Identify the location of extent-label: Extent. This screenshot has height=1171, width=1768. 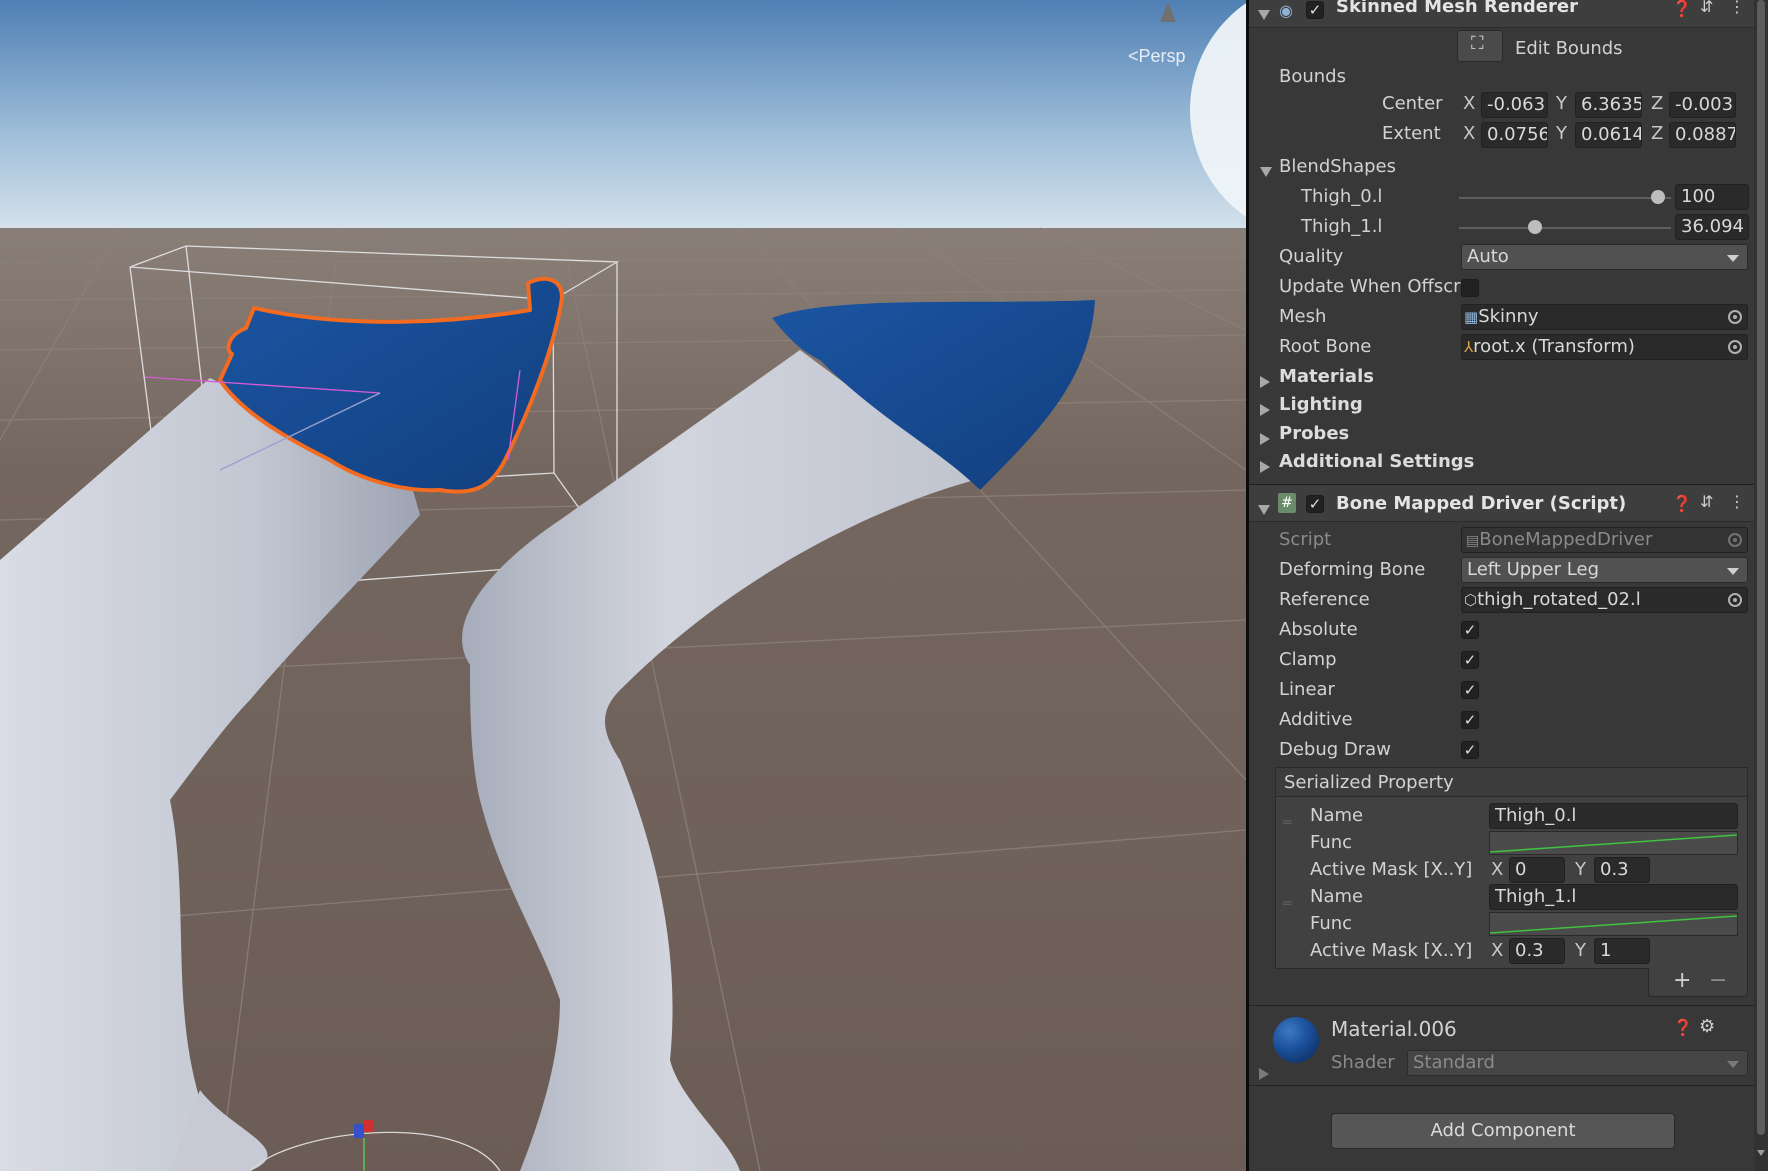
(1411, 133).